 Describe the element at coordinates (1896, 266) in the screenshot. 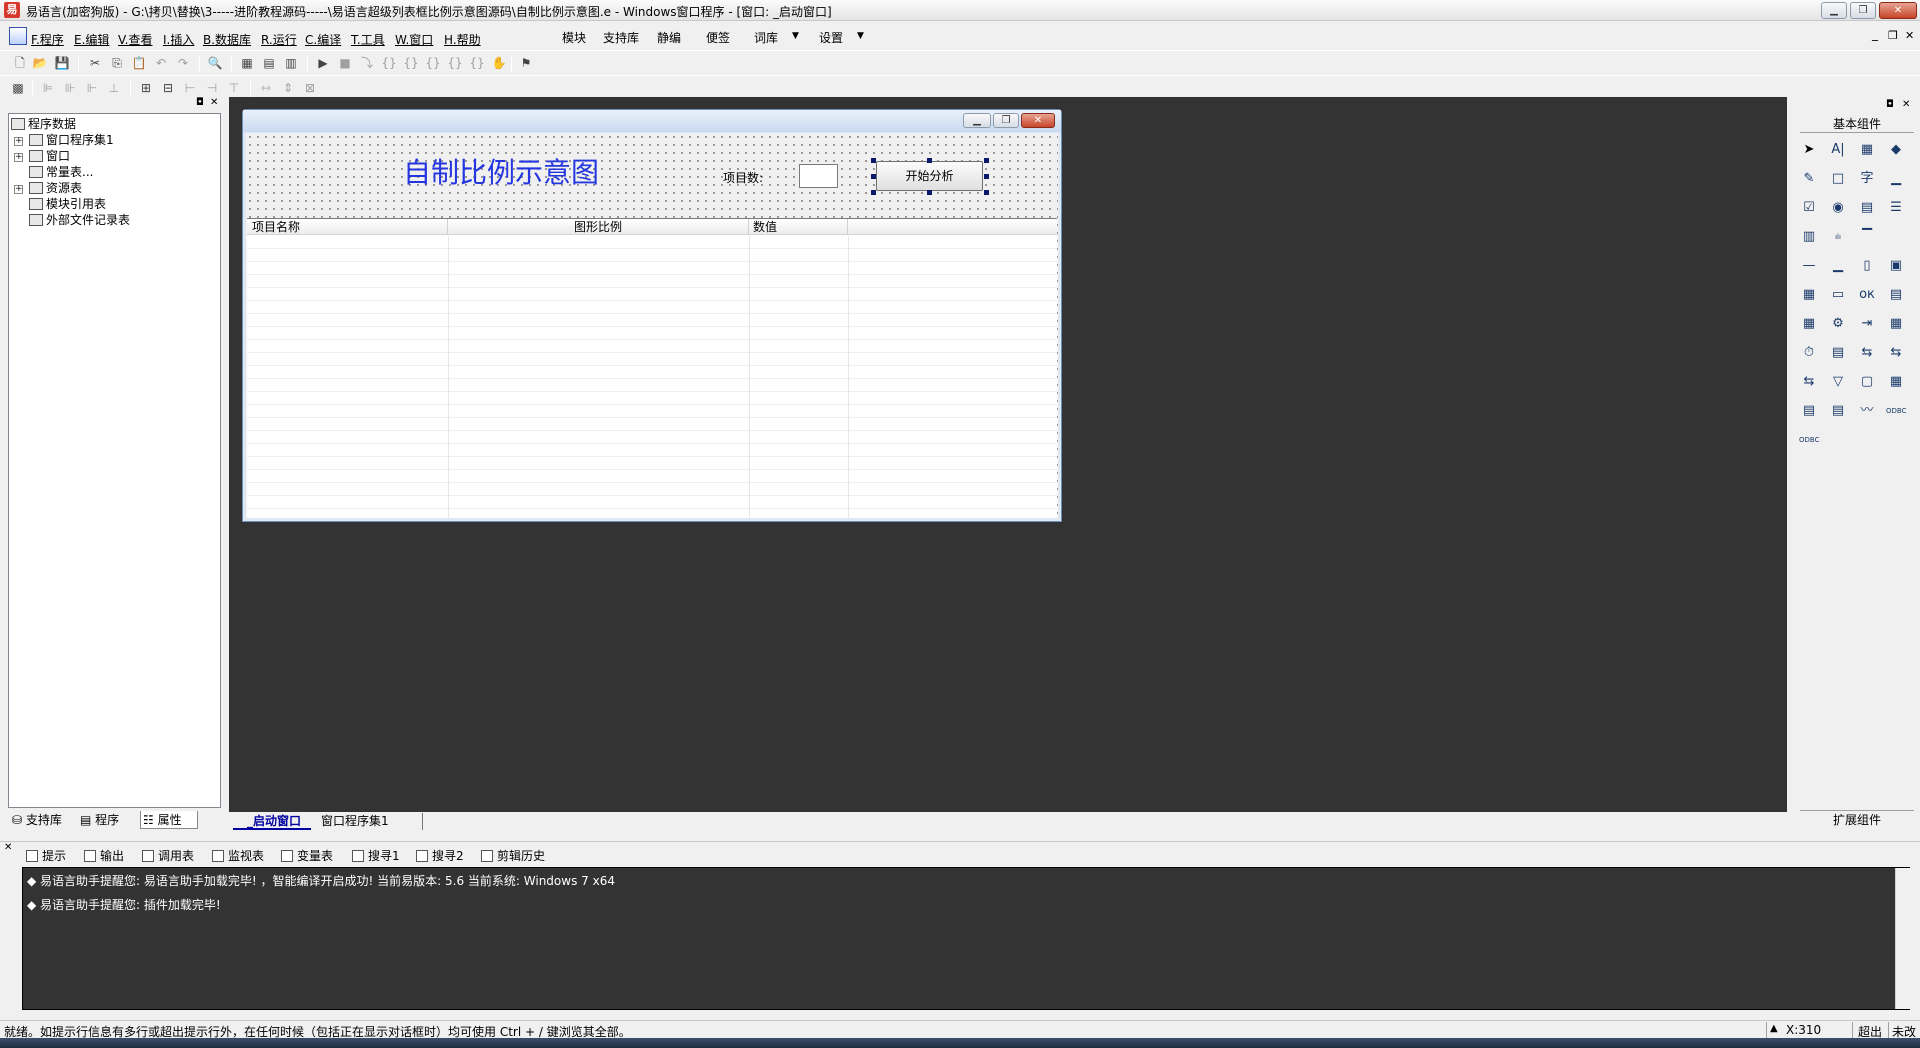

I see `component-icon: ▣` at that location.